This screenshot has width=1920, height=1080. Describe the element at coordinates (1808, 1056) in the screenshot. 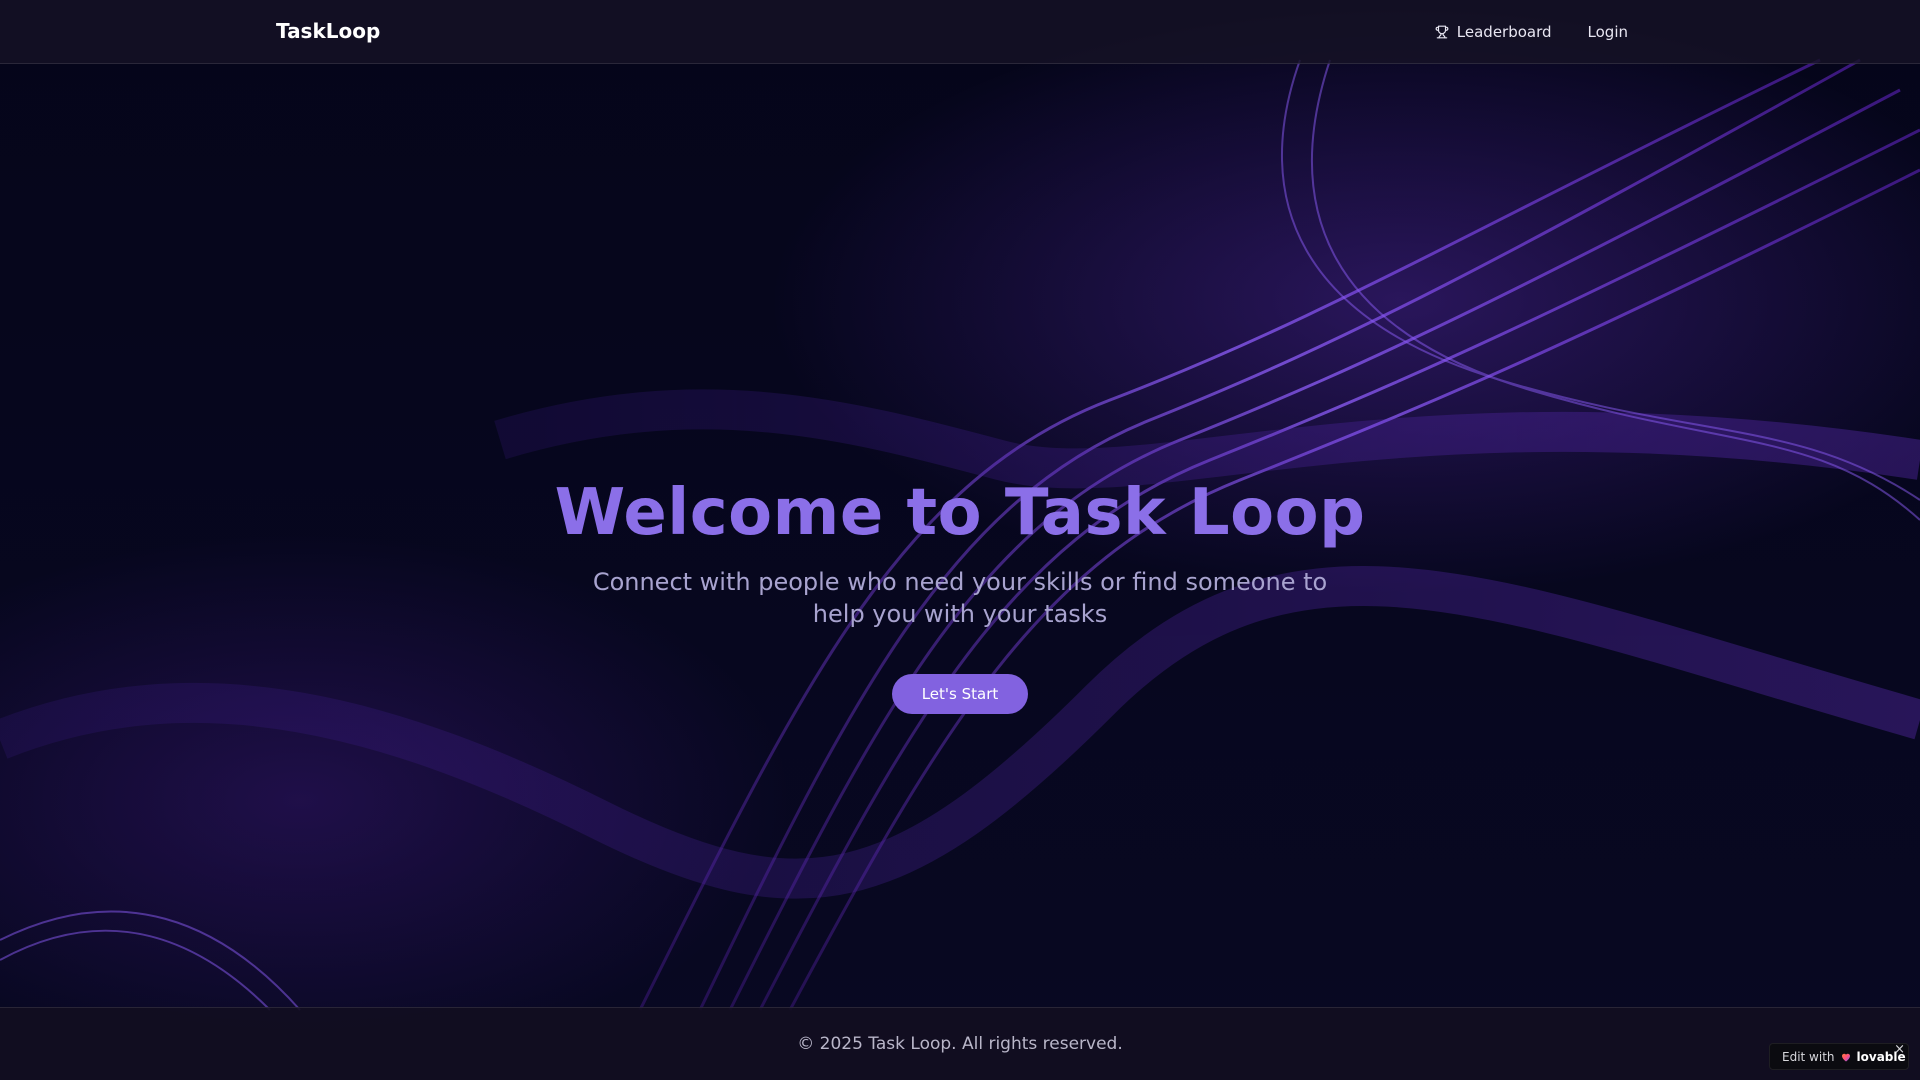

I see `badge-prefix: Edit with` at that location.